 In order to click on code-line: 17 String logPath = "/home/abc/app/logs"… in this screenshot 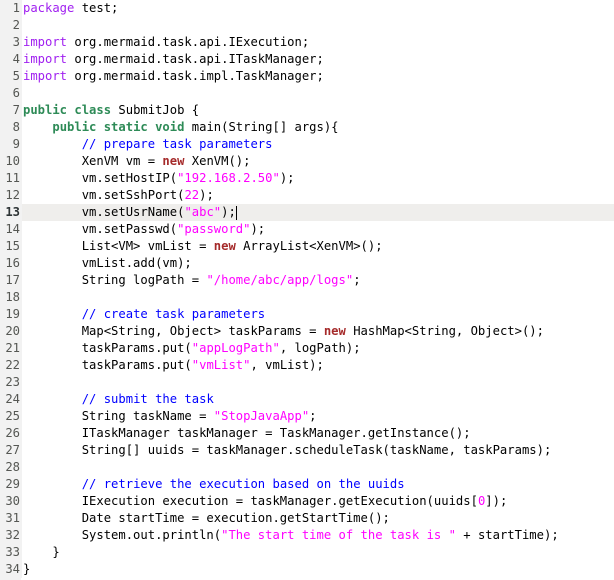, I will do `click(307, 280)`.